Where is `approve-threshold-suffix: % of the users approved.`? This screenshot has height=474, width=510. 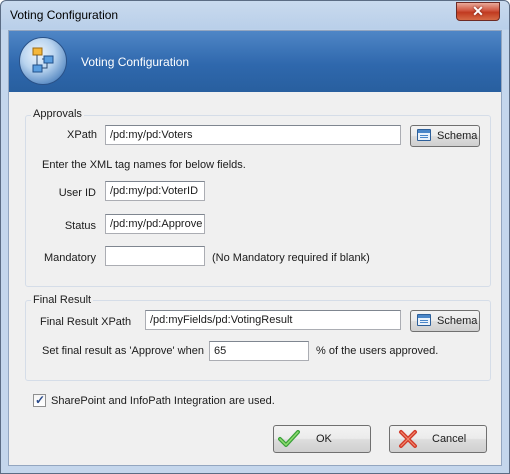 approve-threshold-suffix: % of the users approved. is located at coordinates (377, 351).